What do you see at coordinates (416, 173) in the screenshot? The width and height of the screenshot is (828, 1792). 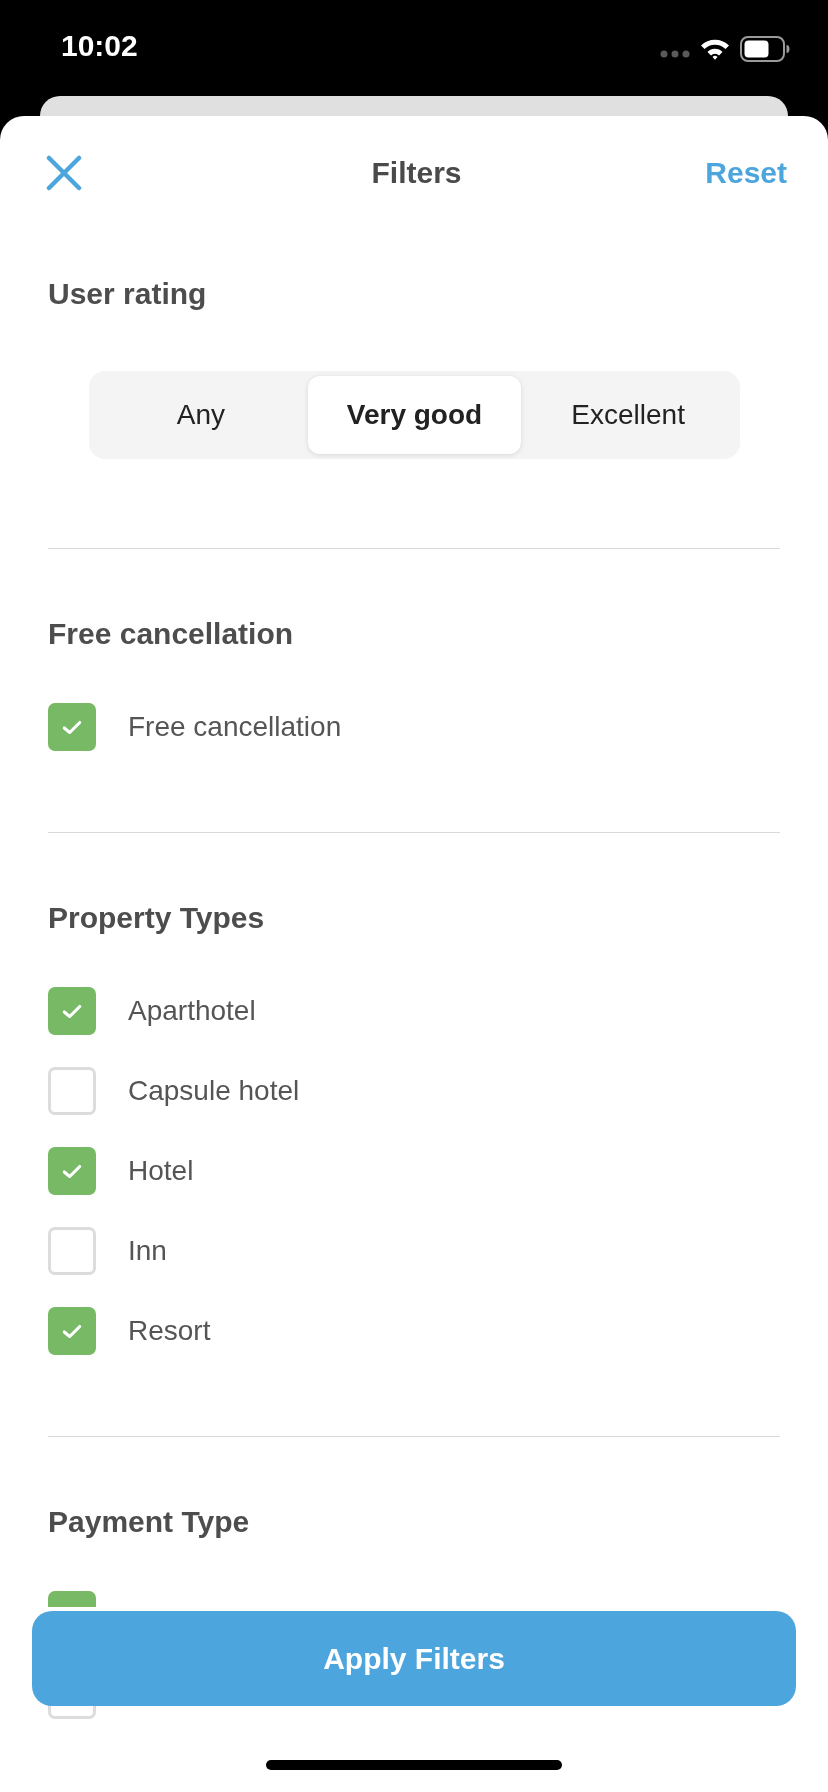 I see `sheet-title: Filters` at bounding box center [416, 173].